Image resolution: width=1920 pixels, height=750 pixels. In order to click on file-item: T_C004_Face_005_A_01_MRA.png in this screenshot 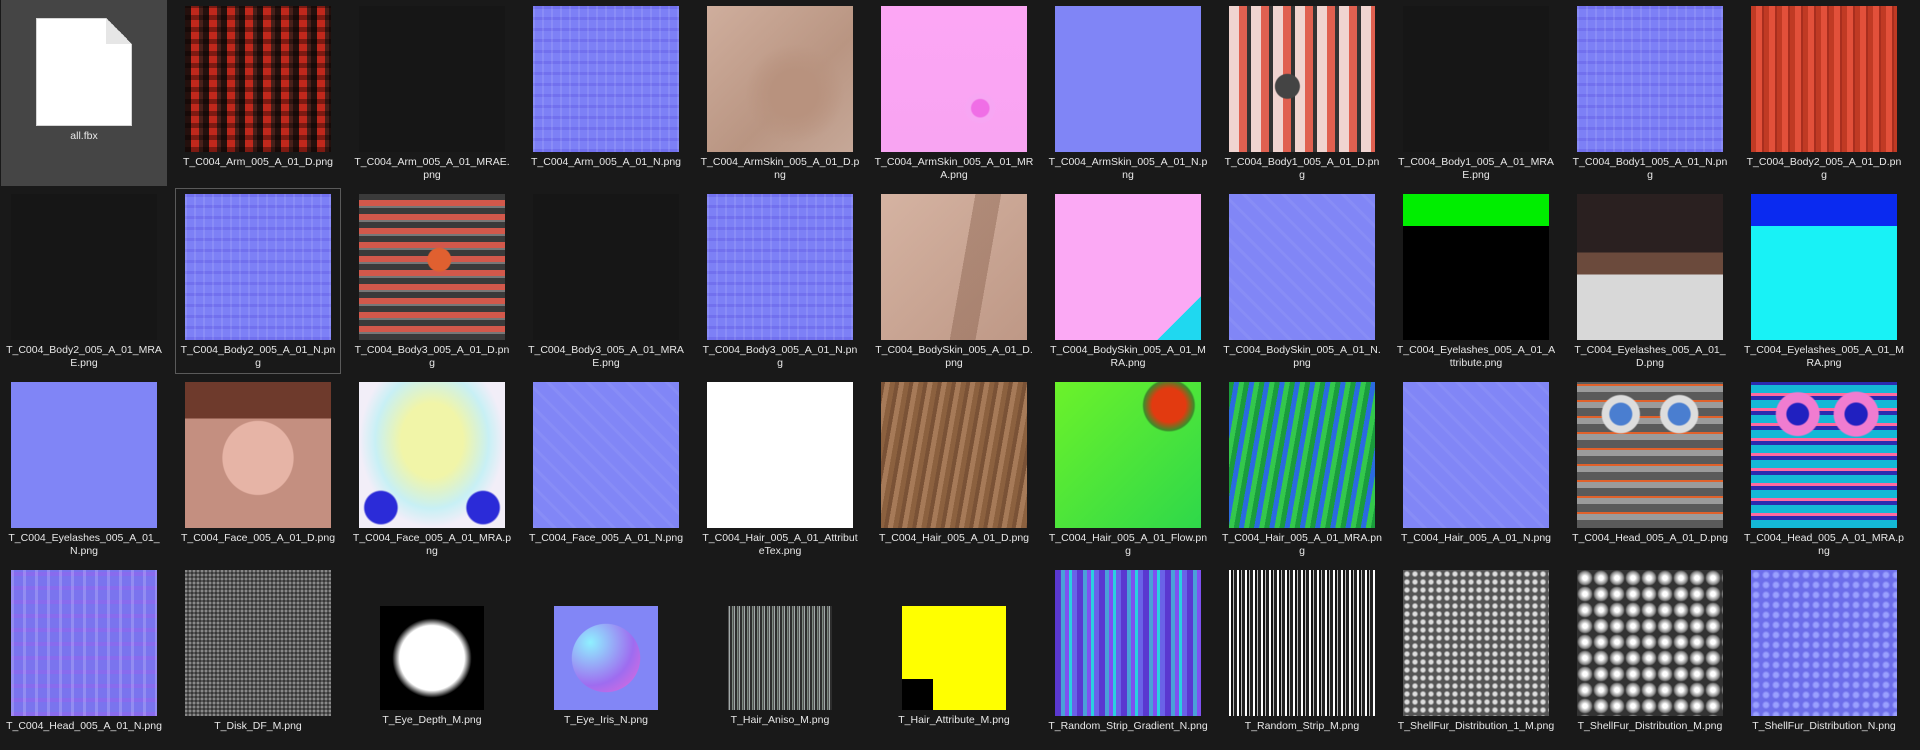, I will do `click(432, 469)`.